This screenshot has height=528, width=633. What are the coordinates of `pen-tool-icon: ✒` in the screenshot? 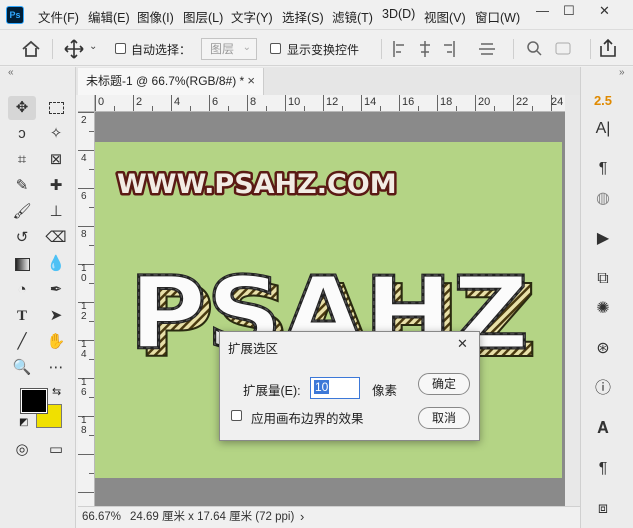 It's located at (56, 290).